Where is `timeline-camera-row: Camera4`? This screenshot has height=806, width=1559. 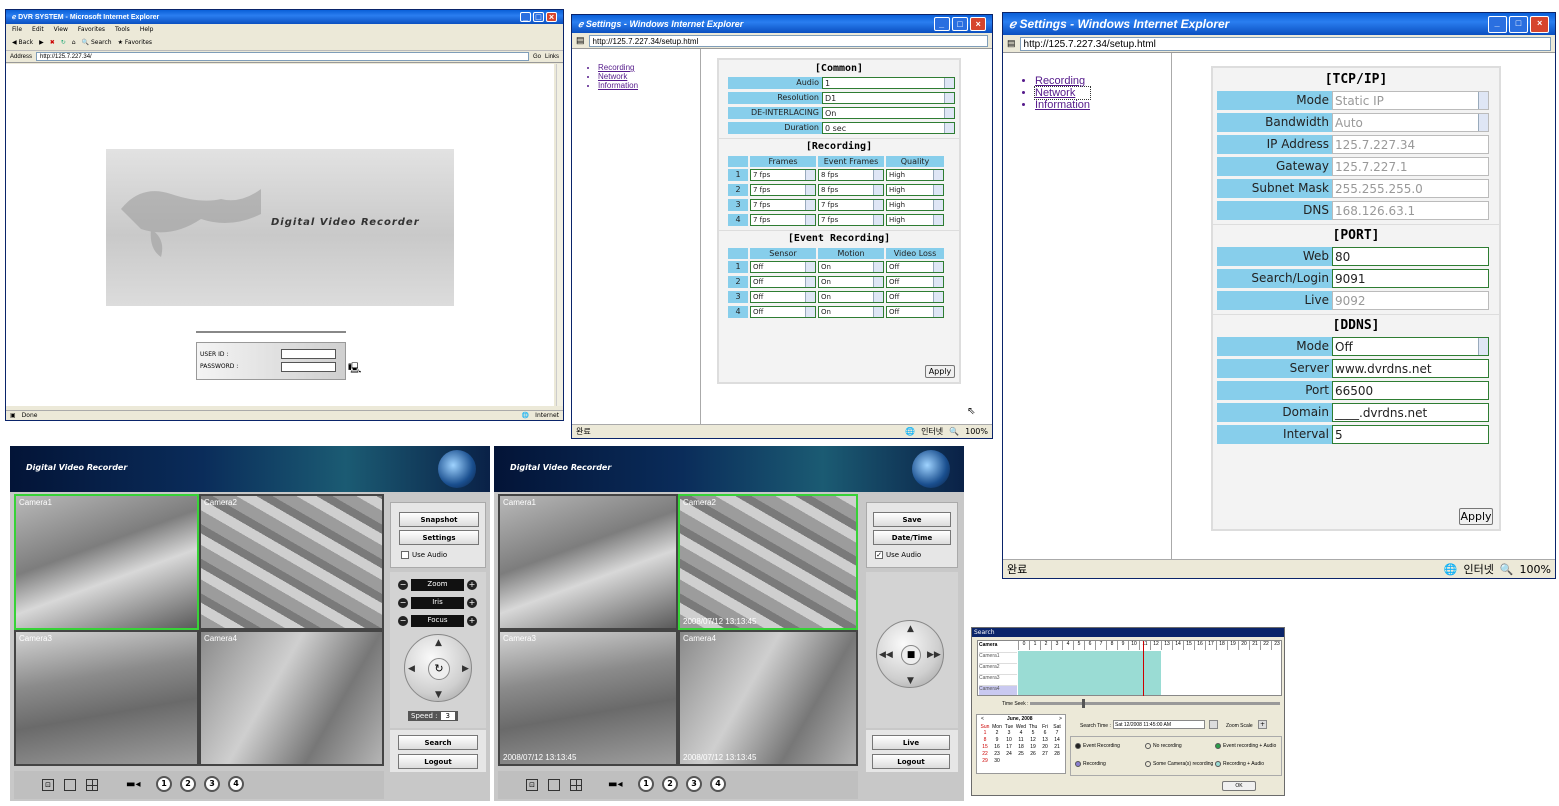
timeline-camera-row: Camera4 is located at coordinates (998, 690).